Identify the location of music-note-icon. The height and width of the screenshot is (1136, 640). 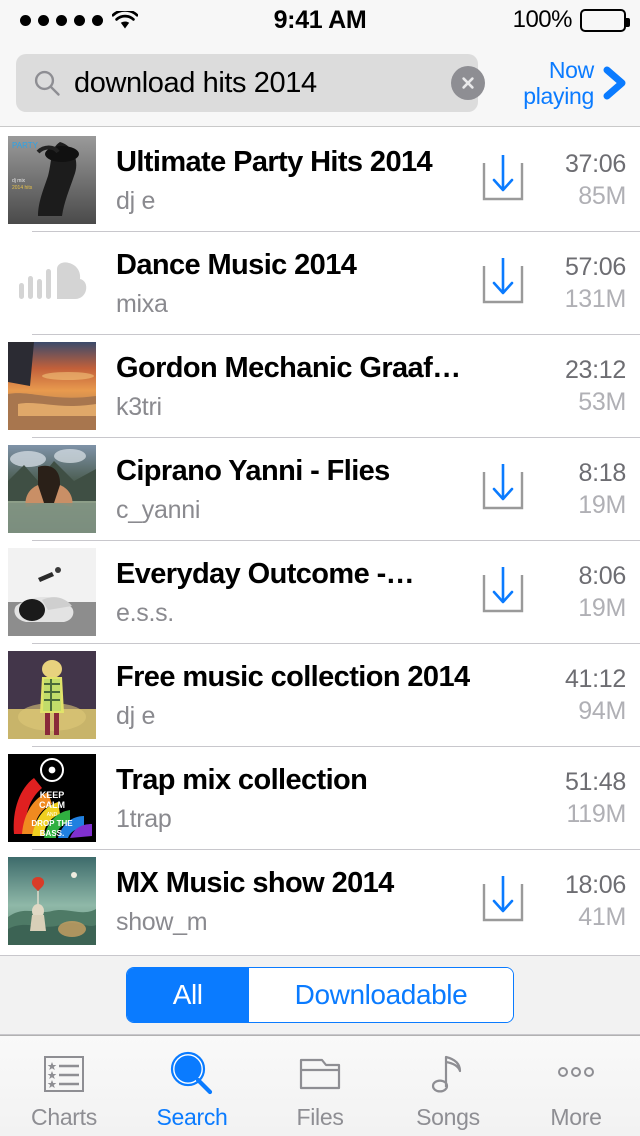
(448, 1074).